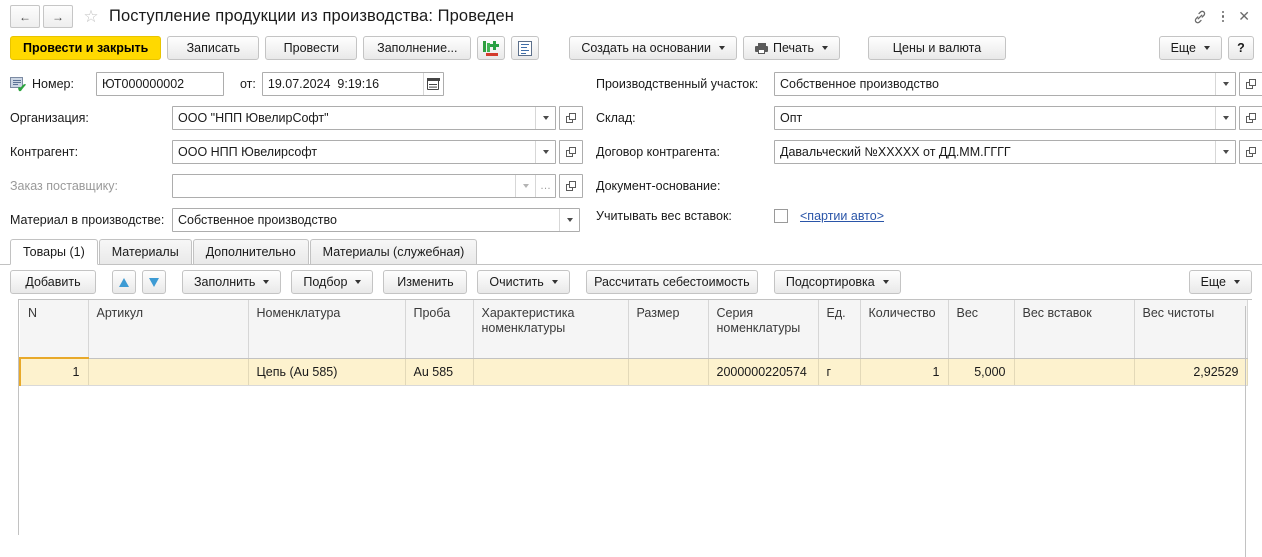 The height and width of the screenshot is (557, 1262). What do you see at coordinates (232, 282) in the screenshot?
I see `fill-rows-button: Заполнить` at bounding box center [232, 282].